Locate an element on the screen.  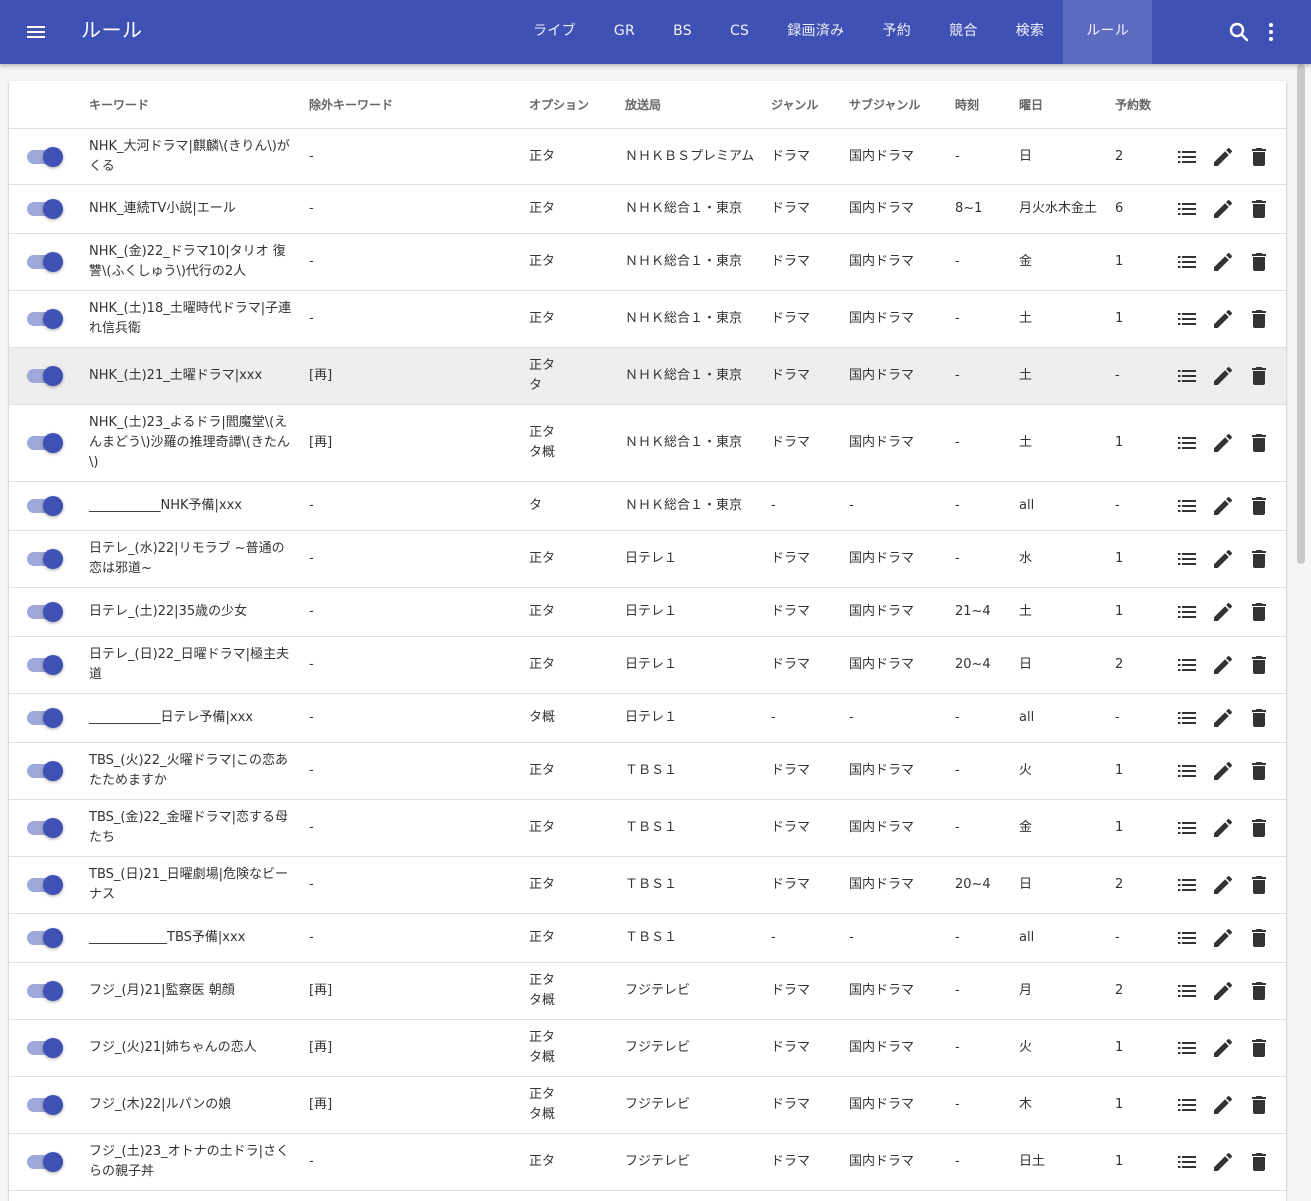
col-keyword: キーワード is located at coordinates (199, 105).